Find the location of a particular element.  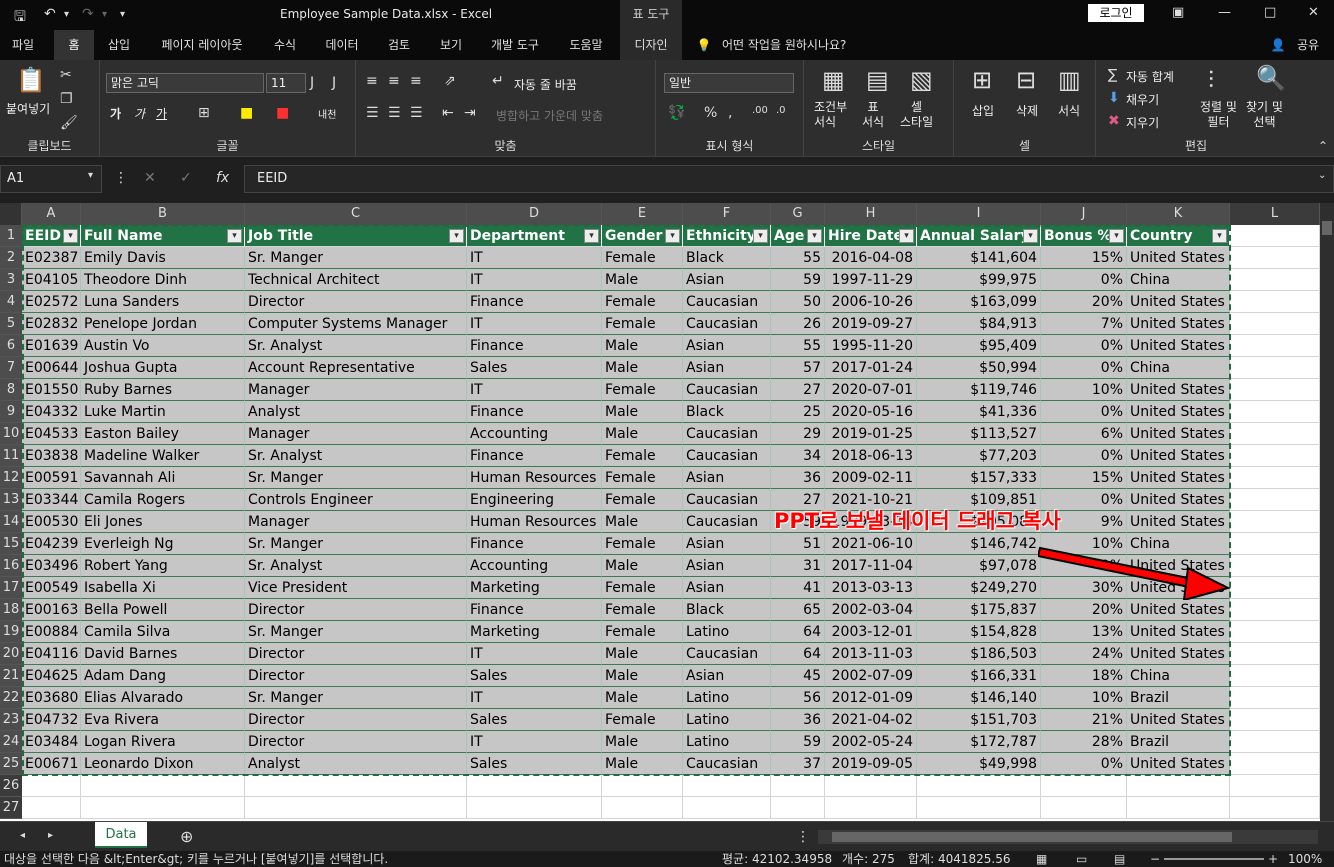

share-button: 공유 is located at coordinates (1308, 45).